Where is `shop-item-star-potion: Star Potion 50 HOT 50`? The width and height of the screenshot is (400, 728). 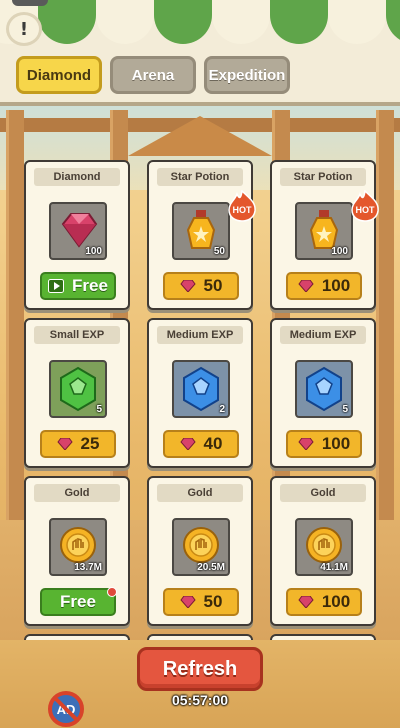 shop-item-star-potion: Star Potion 50 HOT 50 is located at coordinates (201, 235).